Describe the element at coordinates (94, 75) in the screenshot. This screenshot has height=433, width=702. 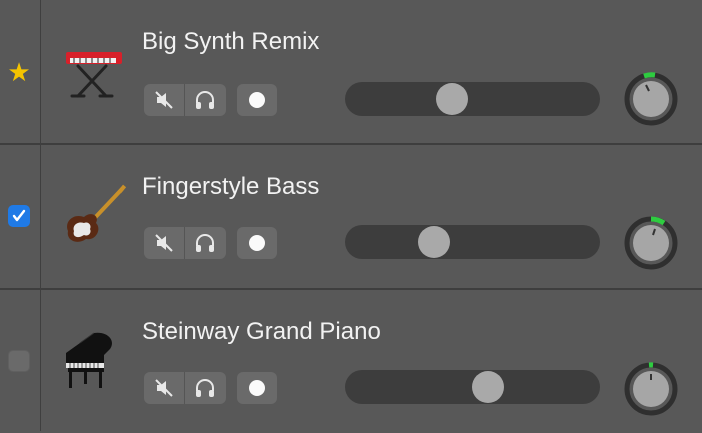
I see `synth-keyboard-icon` at that location.